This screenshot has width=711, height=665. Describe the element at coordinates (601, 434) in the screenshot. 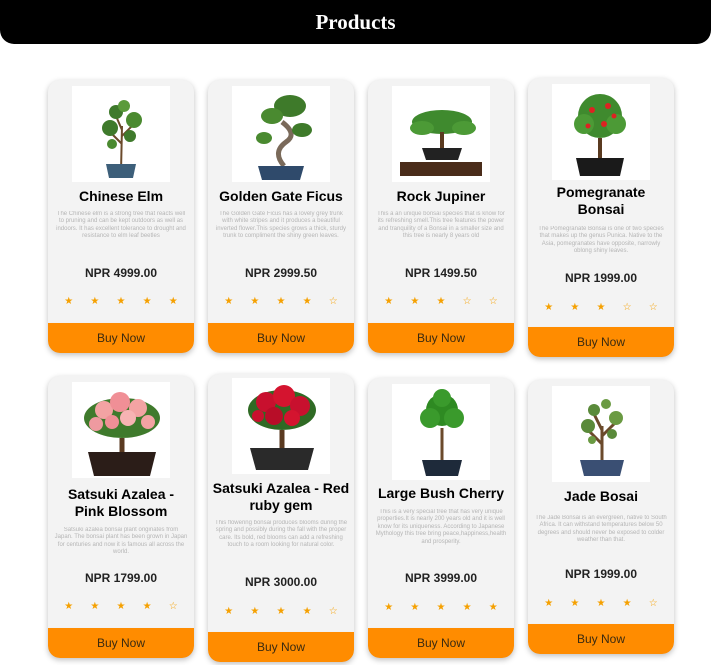

I see `product-image-jade-bosai` at that location.